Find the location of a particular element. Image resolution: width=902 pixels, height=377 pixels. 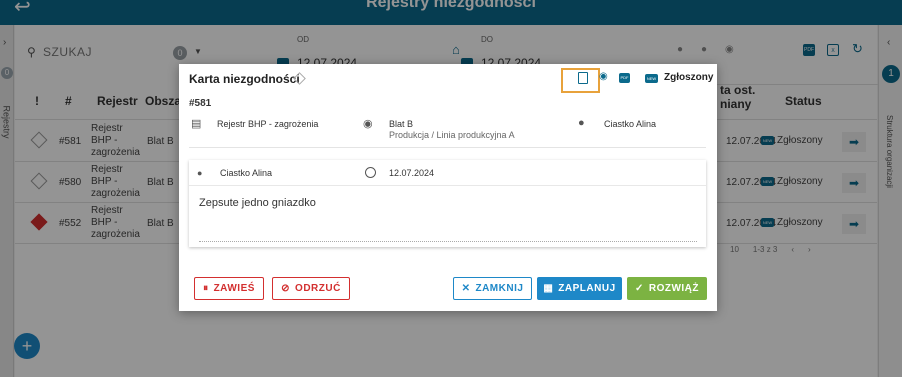

check-icon: ✓ is located at coordinates (639, 288).